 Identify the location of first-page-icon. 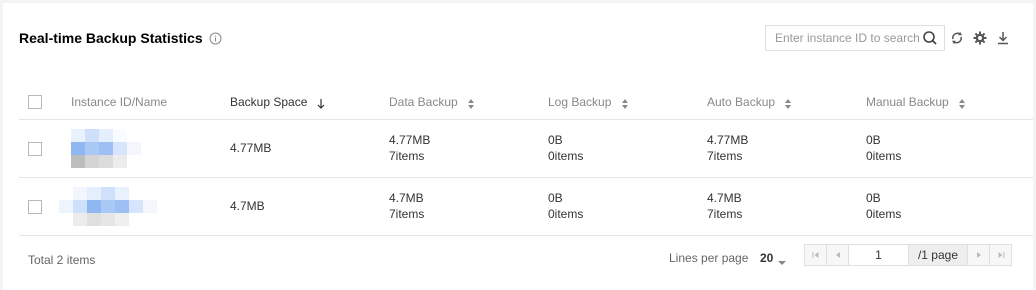
(815, 255).